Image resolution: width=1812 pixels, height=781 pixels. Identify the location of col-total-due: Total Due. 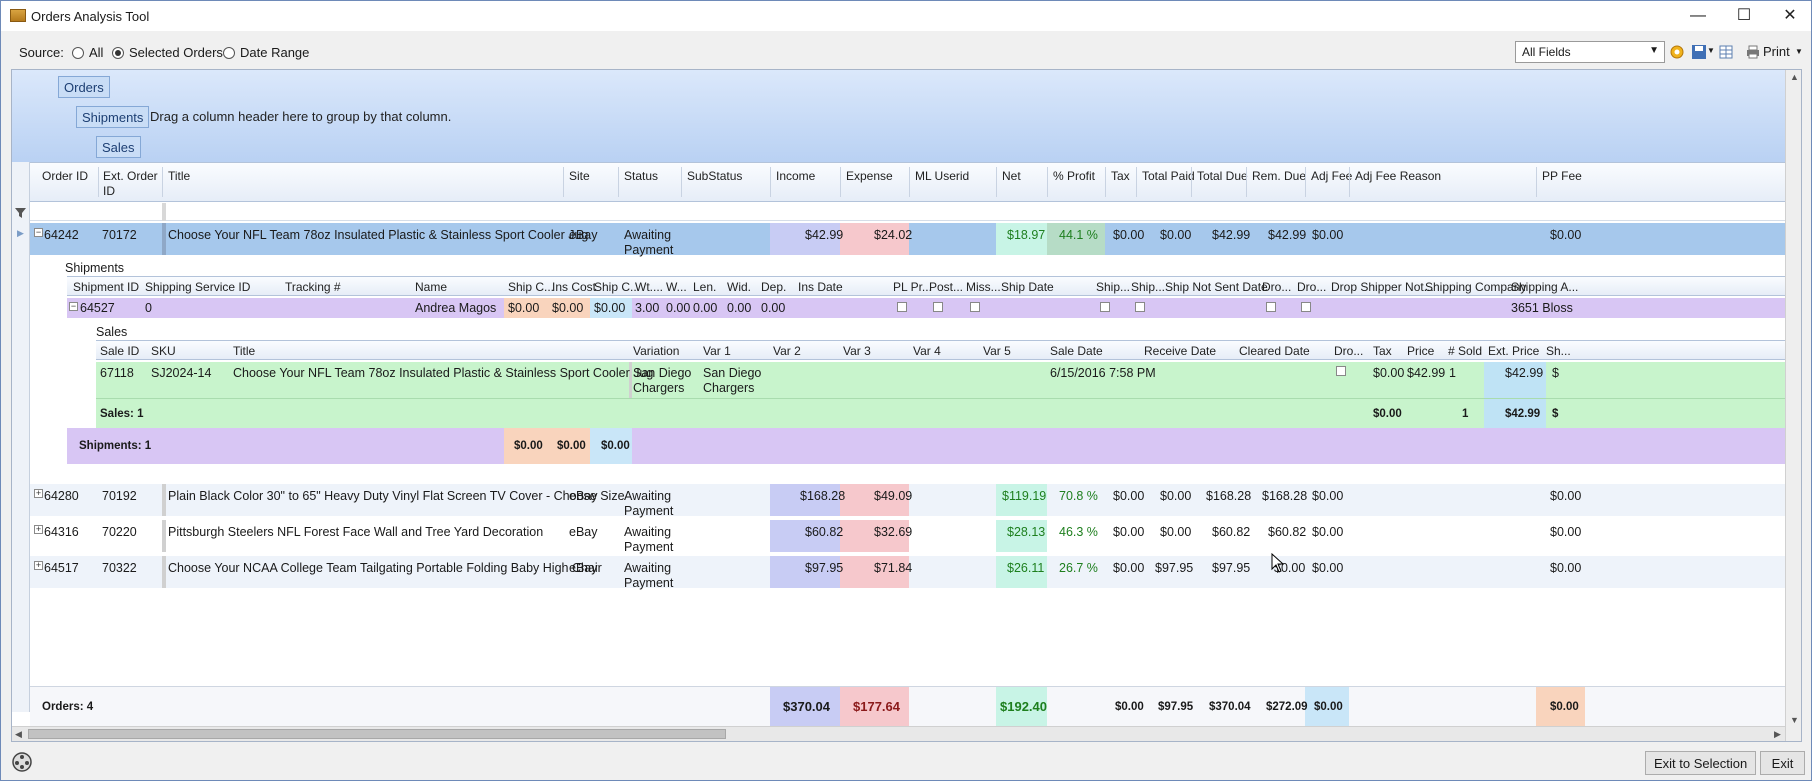
(1222, 176).